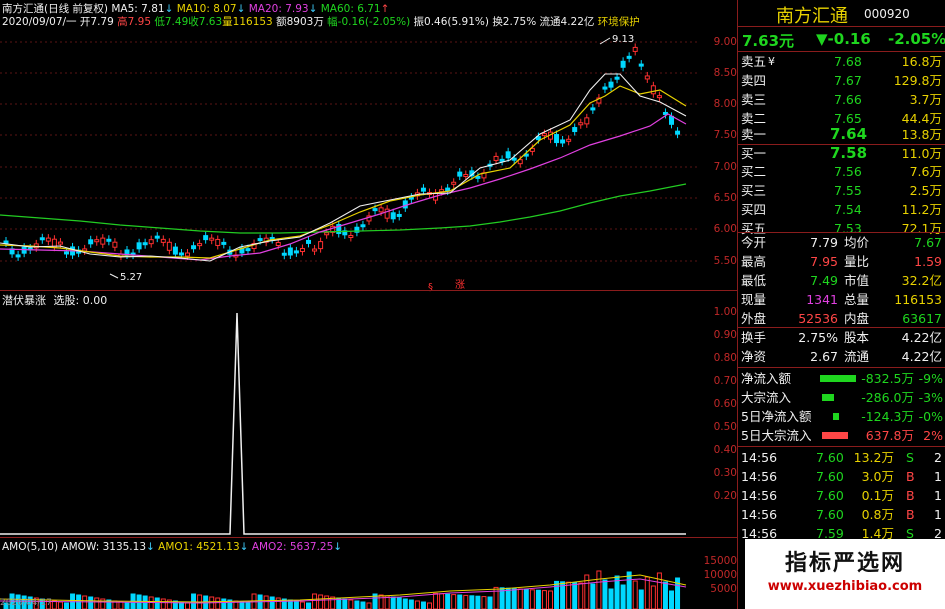  I want to click on ask-price: 7.67, so click(848, 80).